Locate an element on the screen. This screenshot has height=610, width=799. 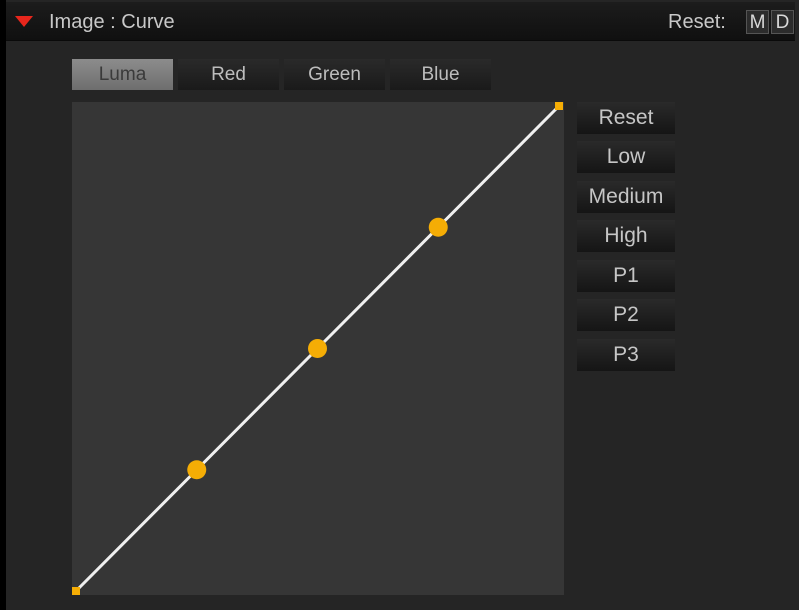
reset-m-button: M is located at coordinates (757, 22).